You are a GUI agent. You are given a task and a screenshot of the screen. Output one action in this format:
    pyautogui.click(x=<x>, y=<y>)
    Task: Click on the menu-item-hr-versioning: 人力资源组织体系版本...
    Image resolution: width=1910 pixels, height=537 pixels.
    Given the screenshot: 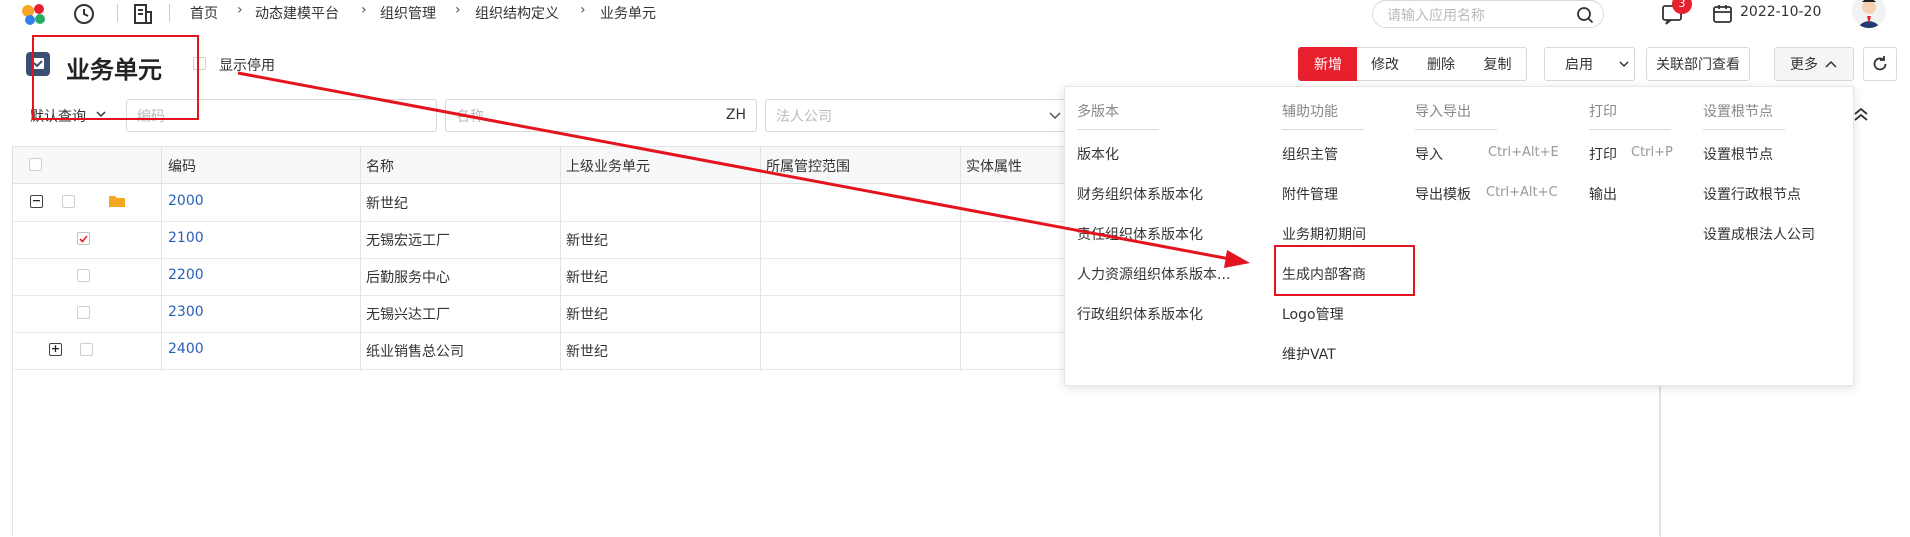 What is the action you would take?
    pyautogui.click(x=1153, y=274)
    